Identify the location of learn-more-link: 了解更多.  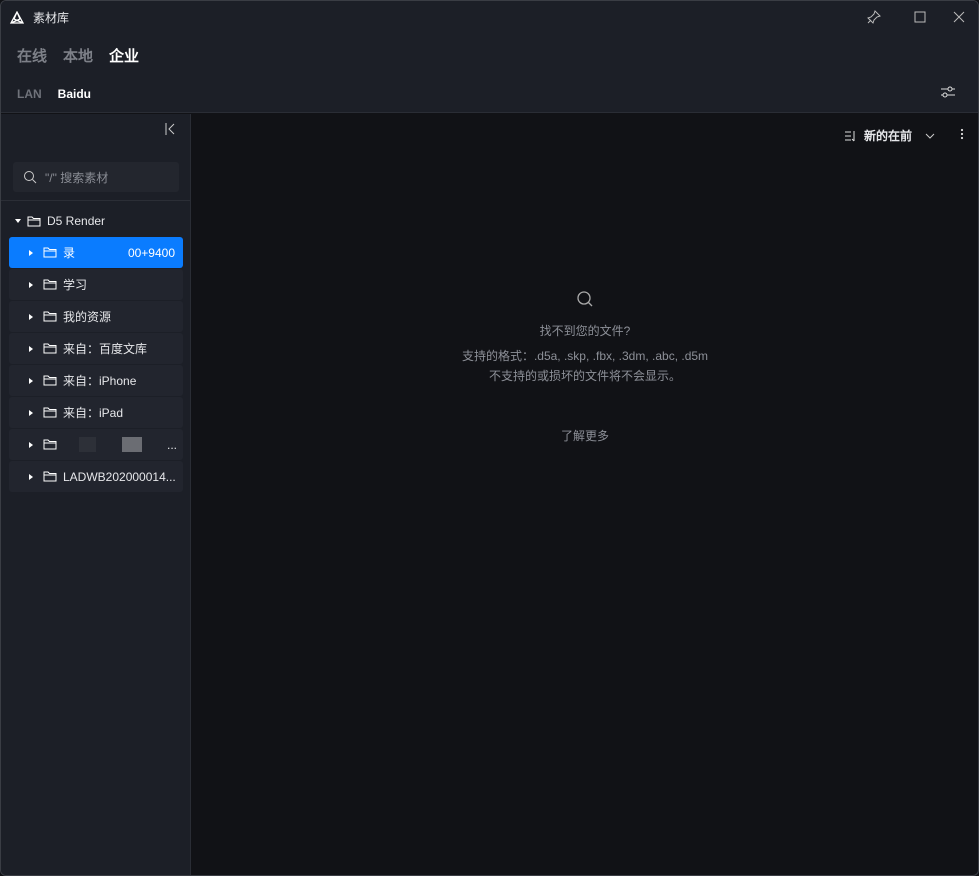
(585, 436).